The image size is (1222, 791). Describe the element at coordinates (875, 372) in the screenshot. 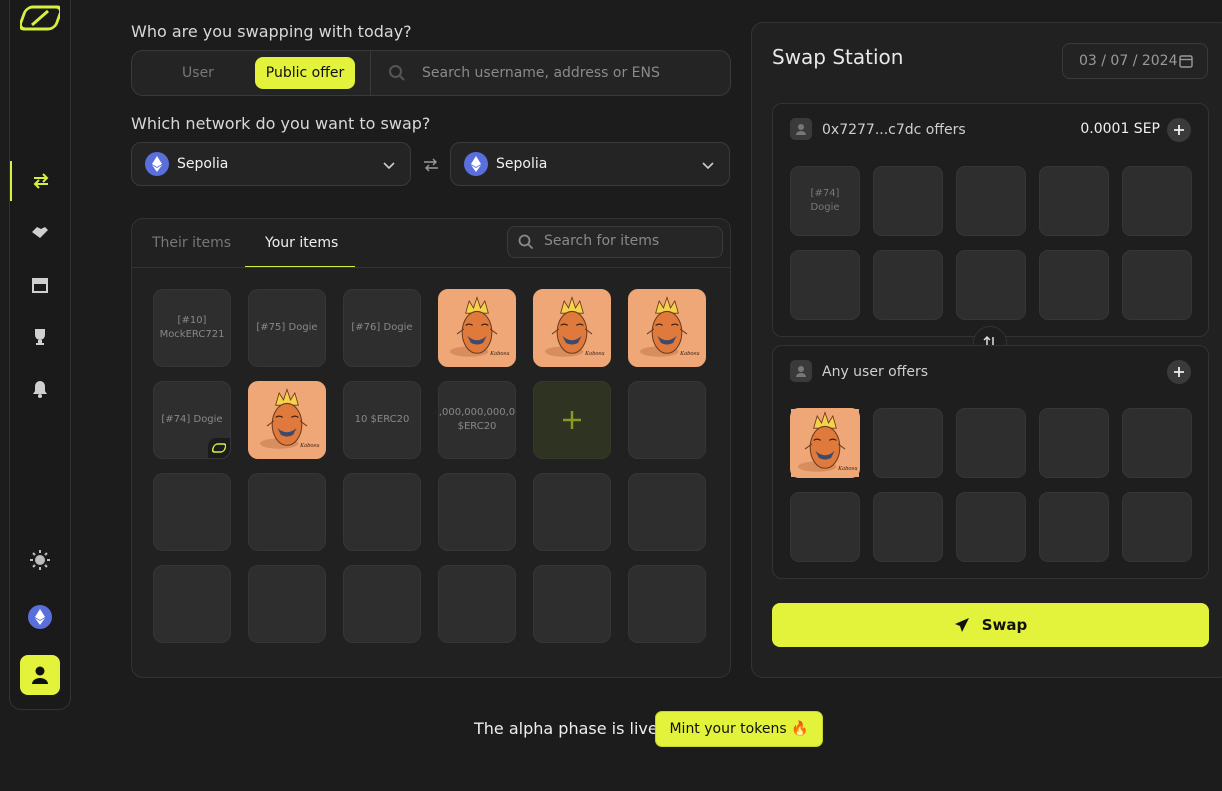

I see `any-user-offer-title: Any user offers` at that location.